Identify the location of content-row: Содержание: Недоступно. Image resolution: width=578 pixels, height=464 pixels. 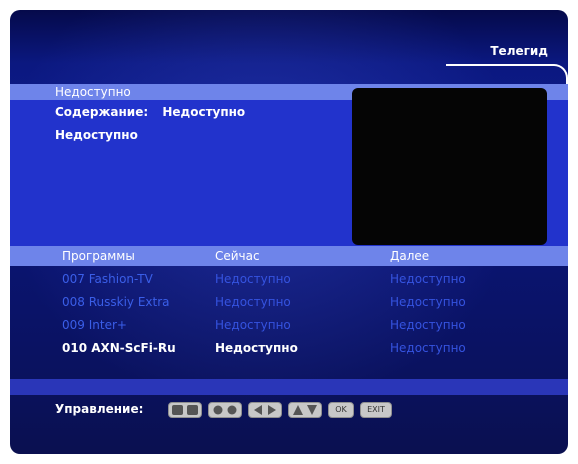
(150, 112).